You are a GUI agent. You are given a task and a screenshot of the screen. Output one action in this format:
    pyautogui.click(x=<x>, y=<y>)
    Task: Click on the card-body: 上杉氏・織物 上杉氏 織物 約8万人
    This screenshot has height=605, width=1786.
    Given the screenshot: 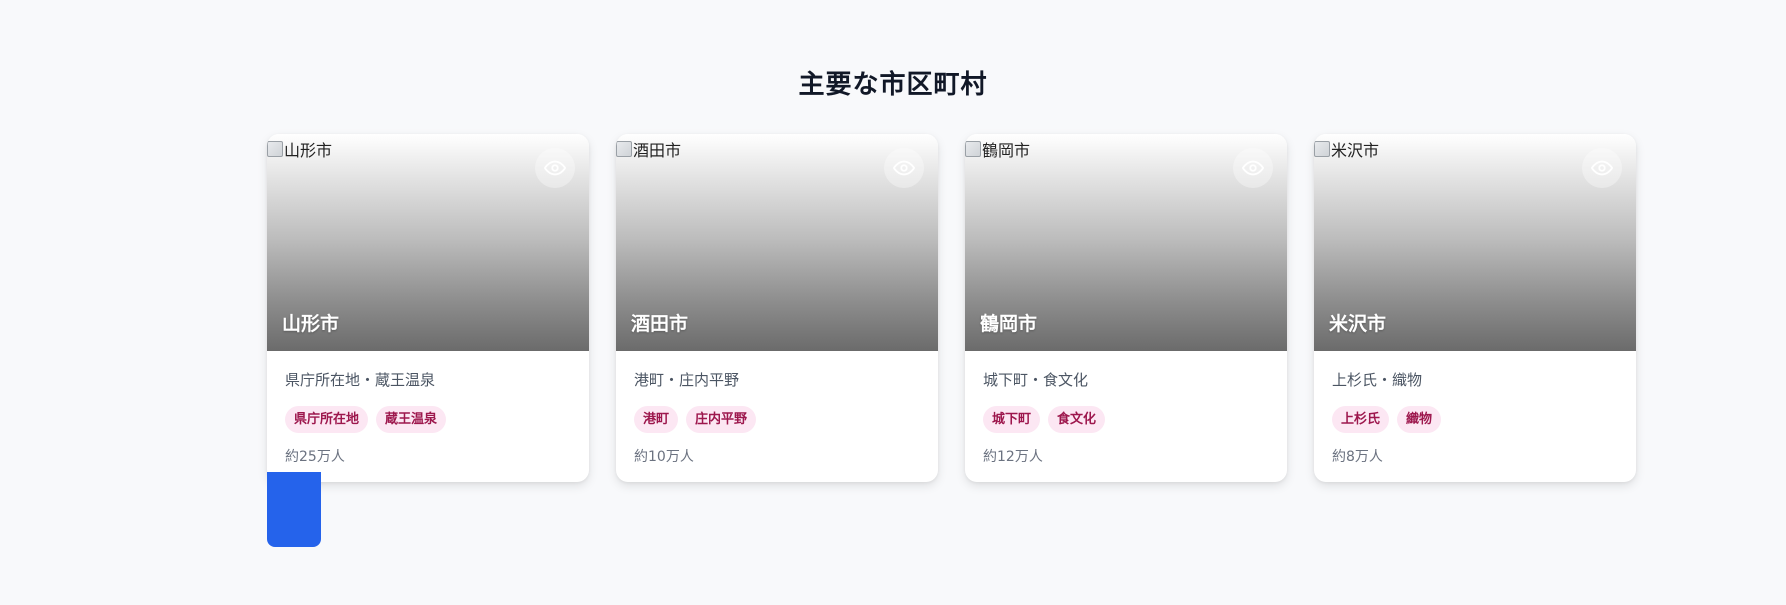 What is the action you would take?
    pyautogui.click(x=1475, y=408)
    